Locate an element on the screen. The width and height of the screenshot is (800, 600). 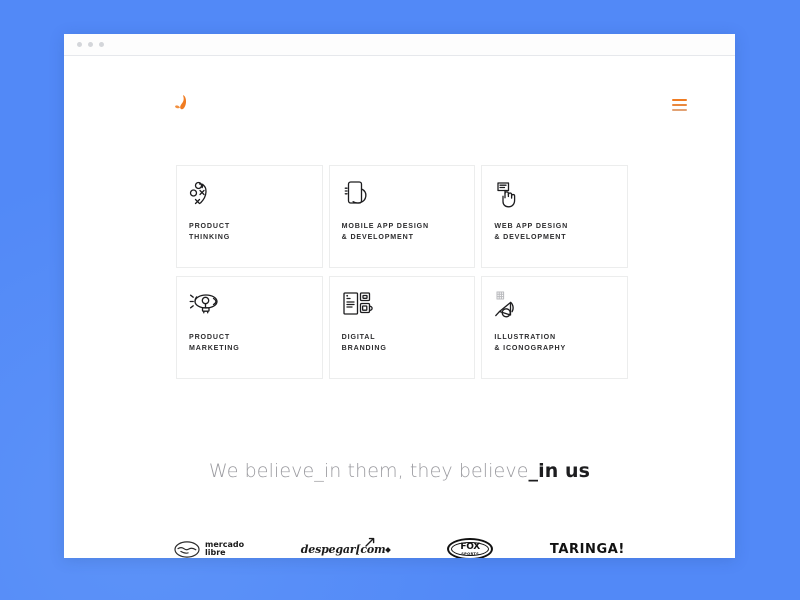
hand-holding-phone-icon is located at coordinates (402, 197).